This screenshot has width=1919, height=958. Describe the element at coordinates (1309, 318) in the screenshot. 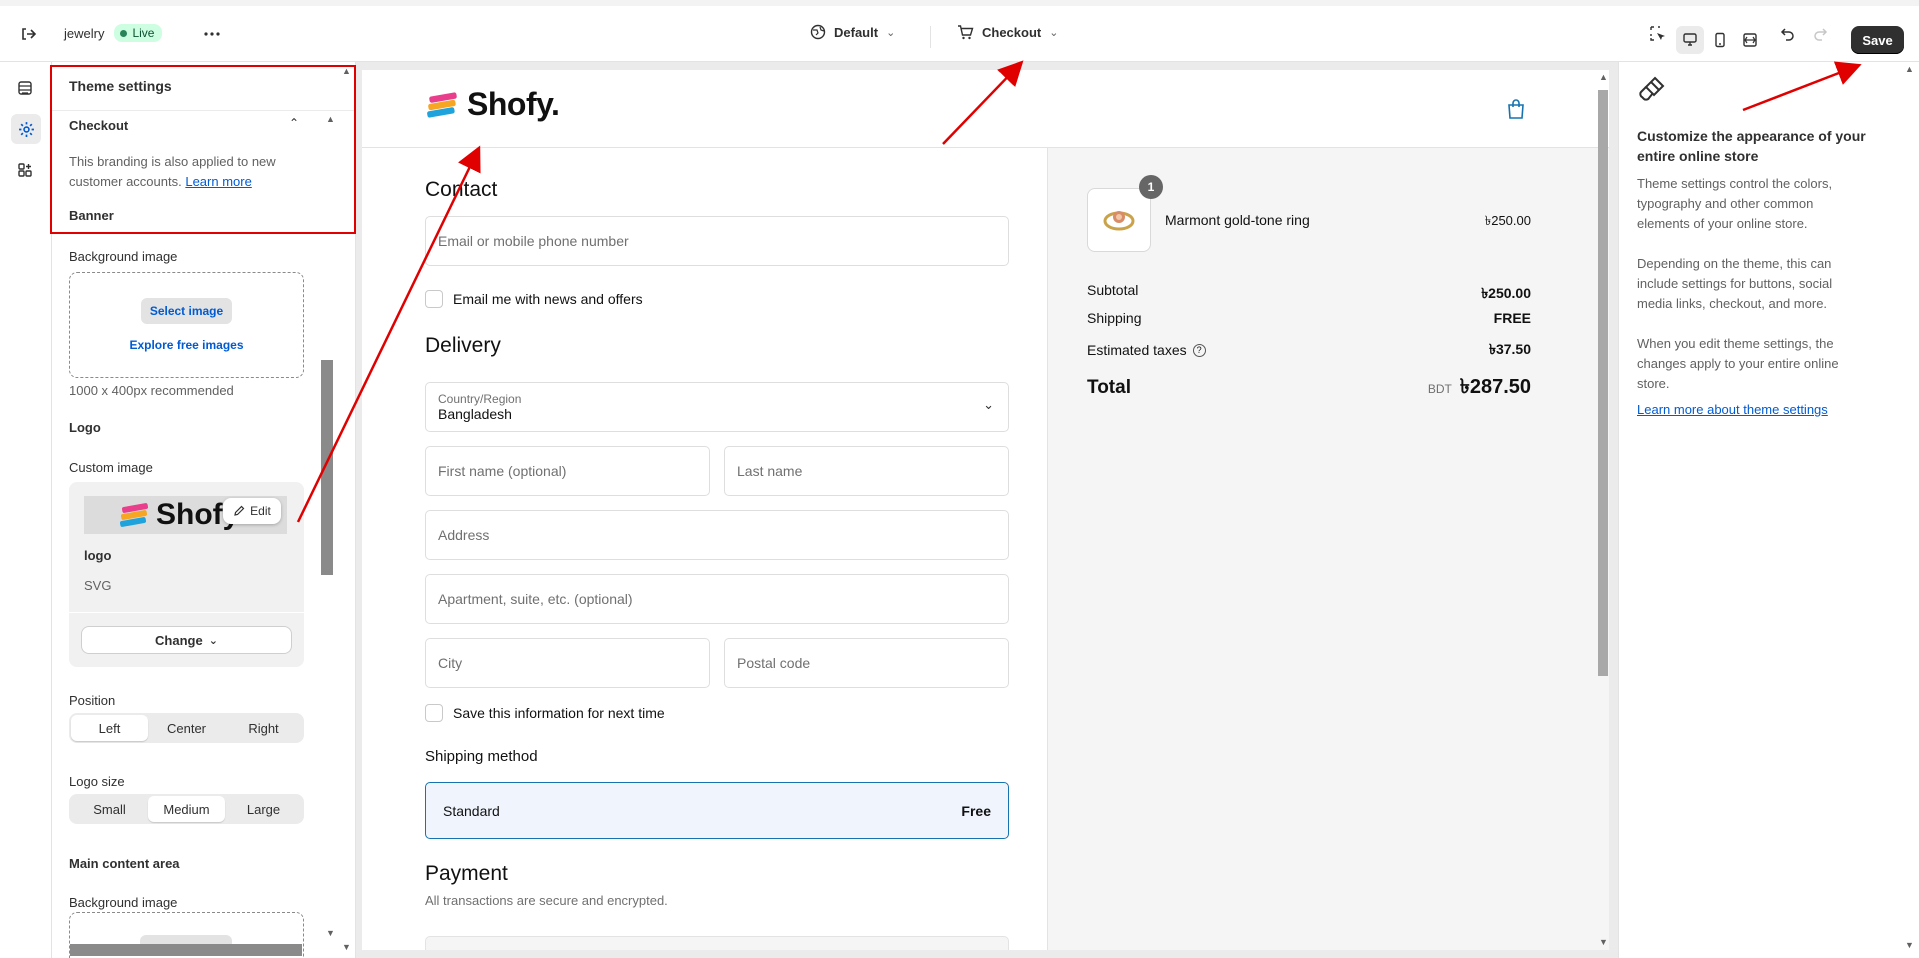

I see `shipping-row: Shipping FREE` at that location.